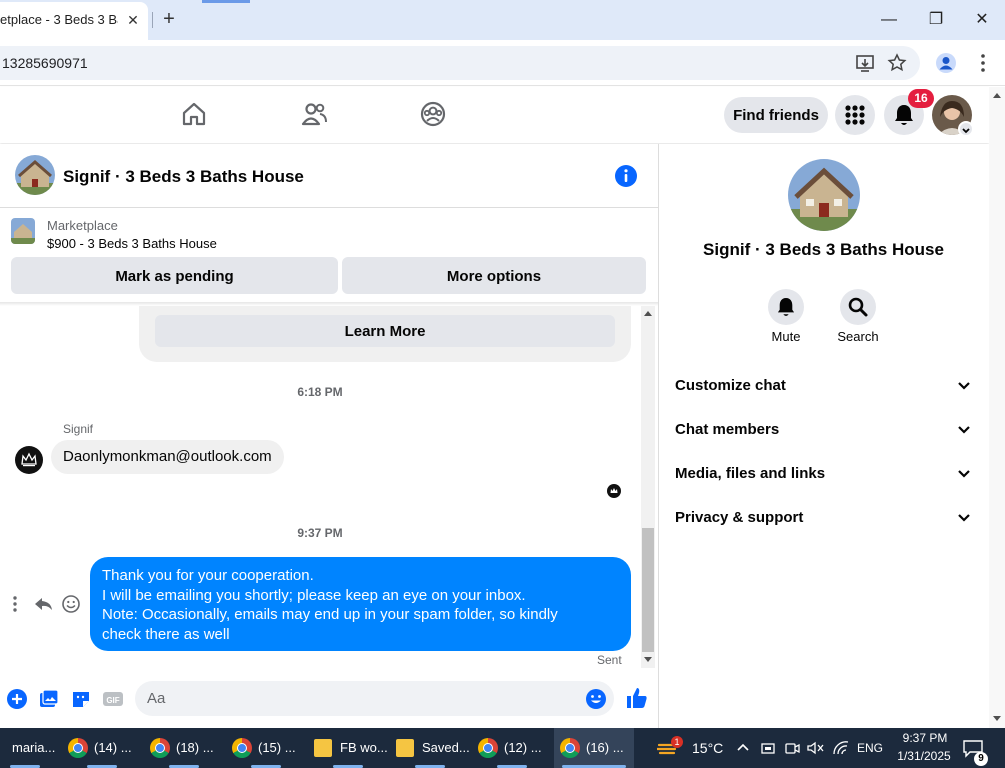 This screenshot has height=768, width=1005. I want to click on sent-message-line: Thank you for your cooperation., so click(208, 575).